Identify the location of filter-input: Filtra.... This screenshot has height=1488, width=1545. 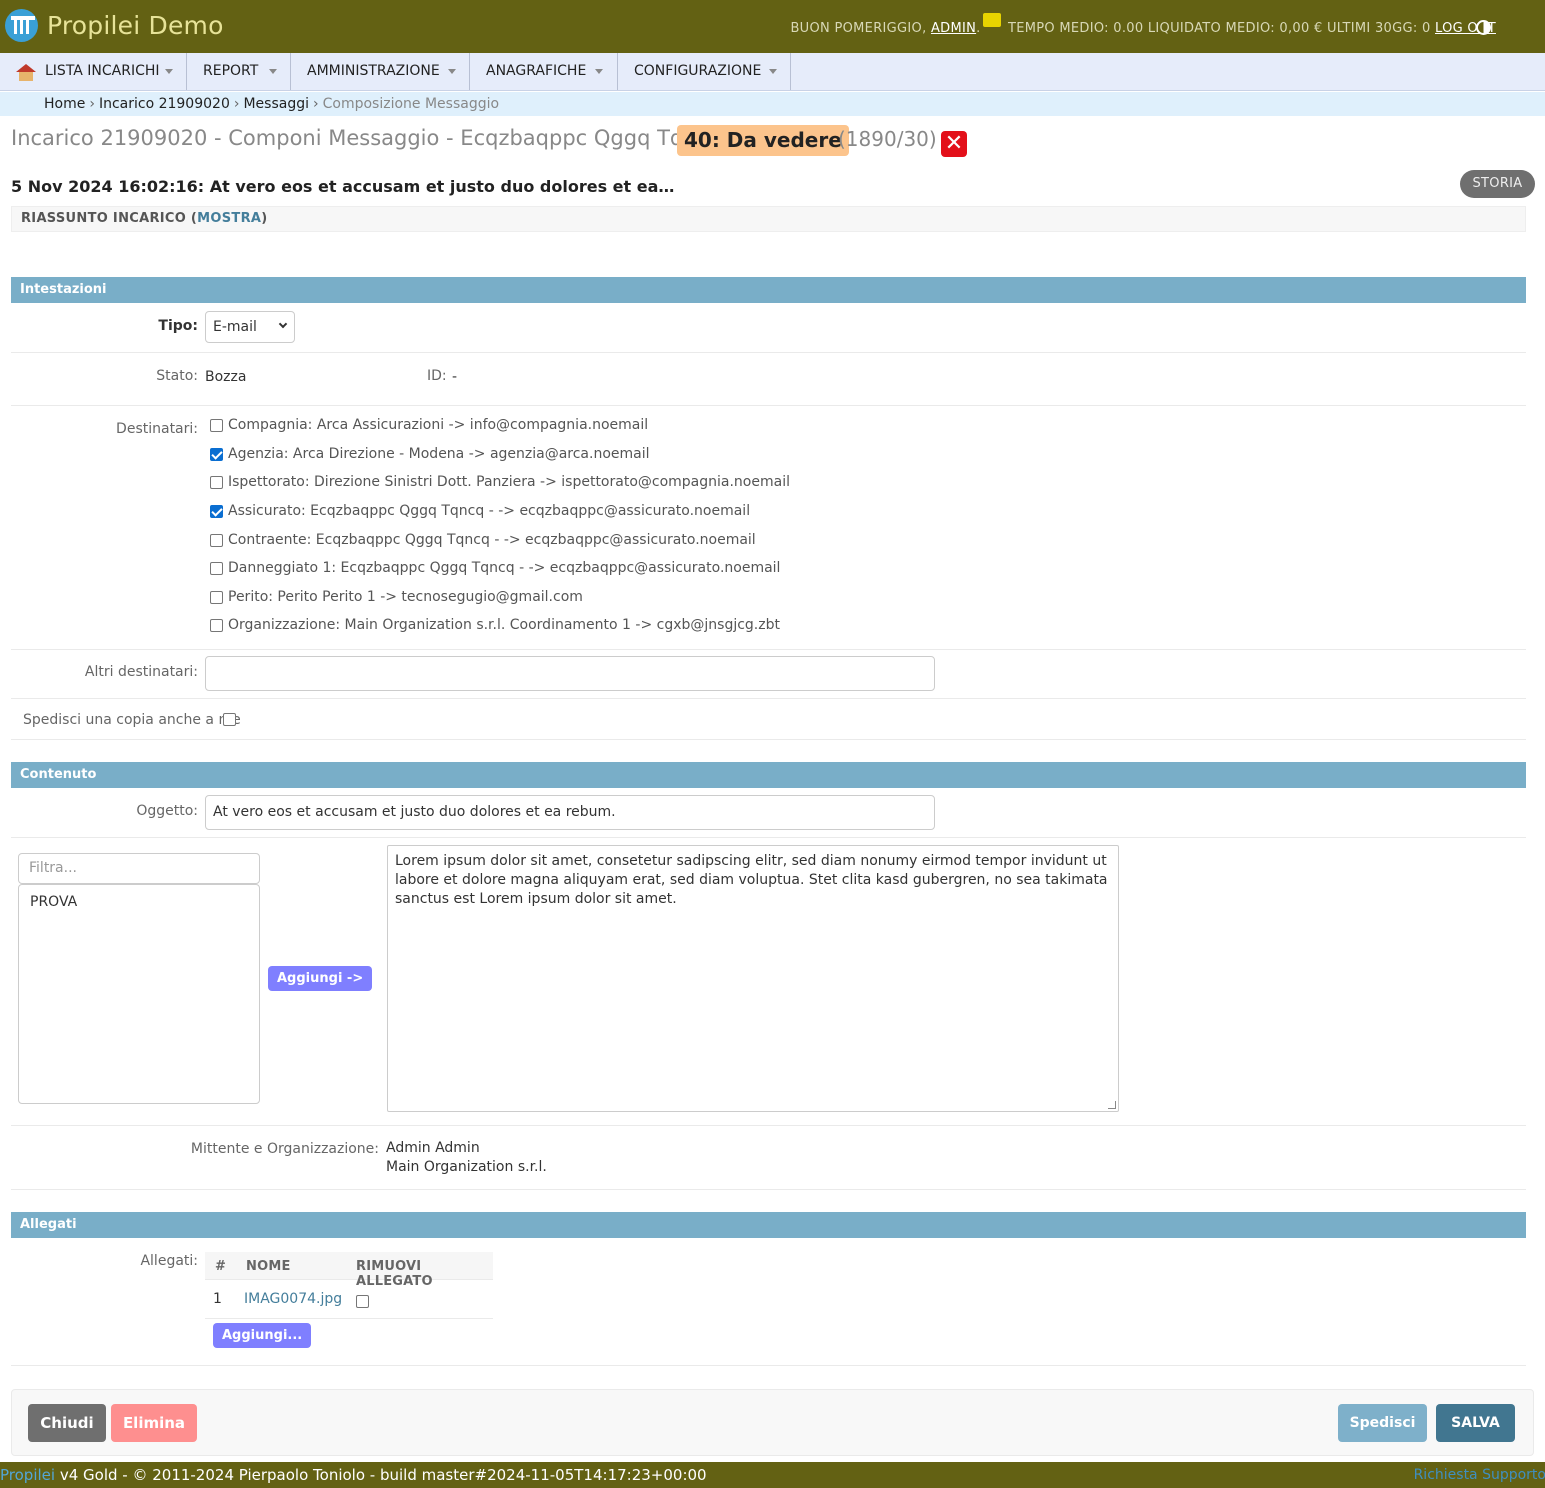
(139, 868).